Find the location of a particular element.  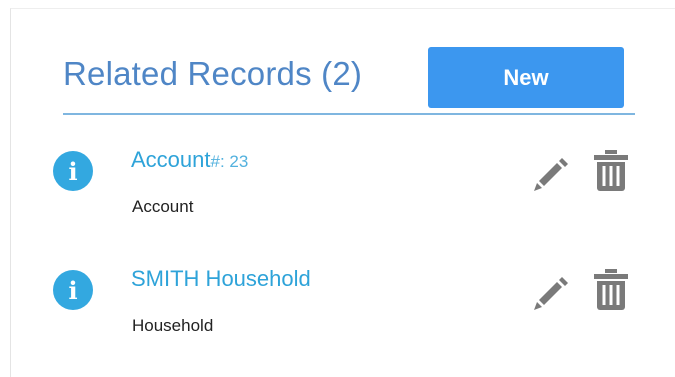

record-type: Account is located at coordinates (163, 206).